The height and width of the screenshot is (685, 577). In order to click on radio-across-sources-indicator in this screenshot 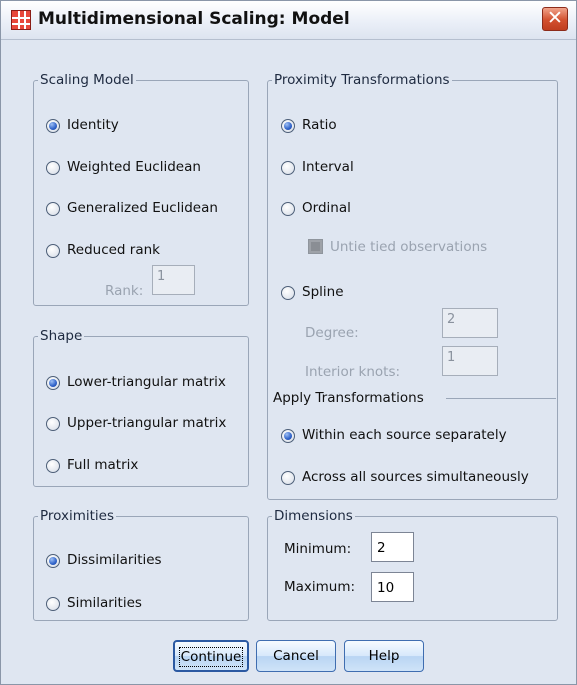, I will do `click(288, 478)`.